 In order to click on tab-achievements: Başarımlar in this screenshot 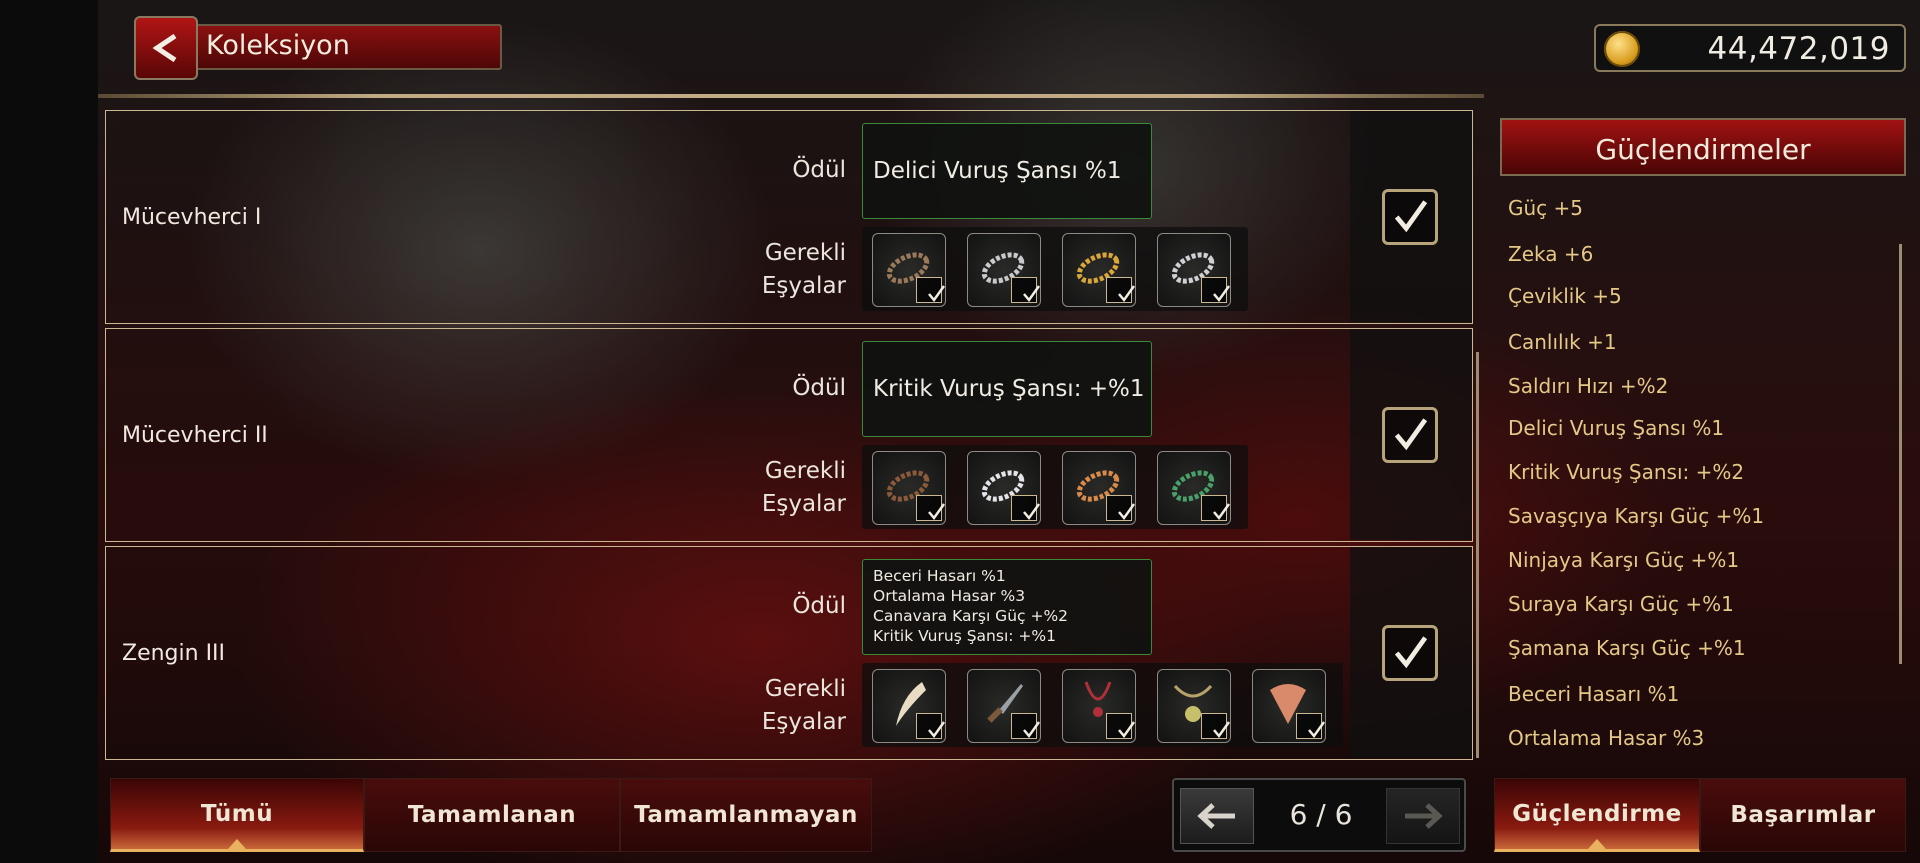, I will do `click(1803, 815)`.